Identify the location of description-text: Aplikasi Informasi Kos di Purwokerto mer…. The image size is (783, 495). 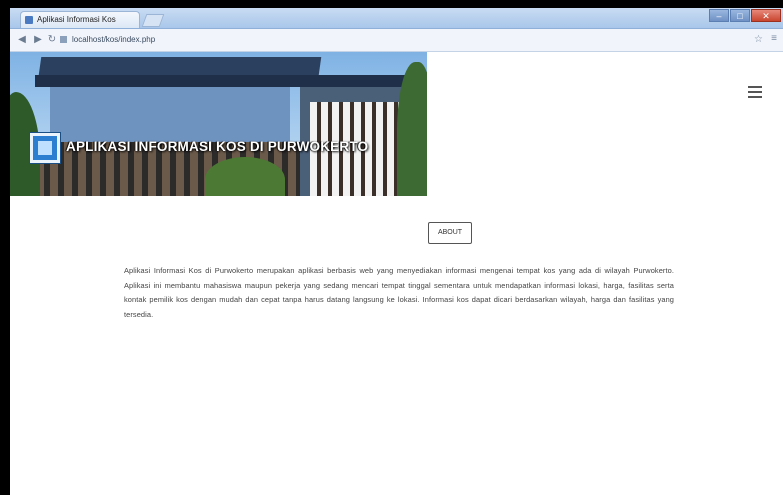
(399, 292).